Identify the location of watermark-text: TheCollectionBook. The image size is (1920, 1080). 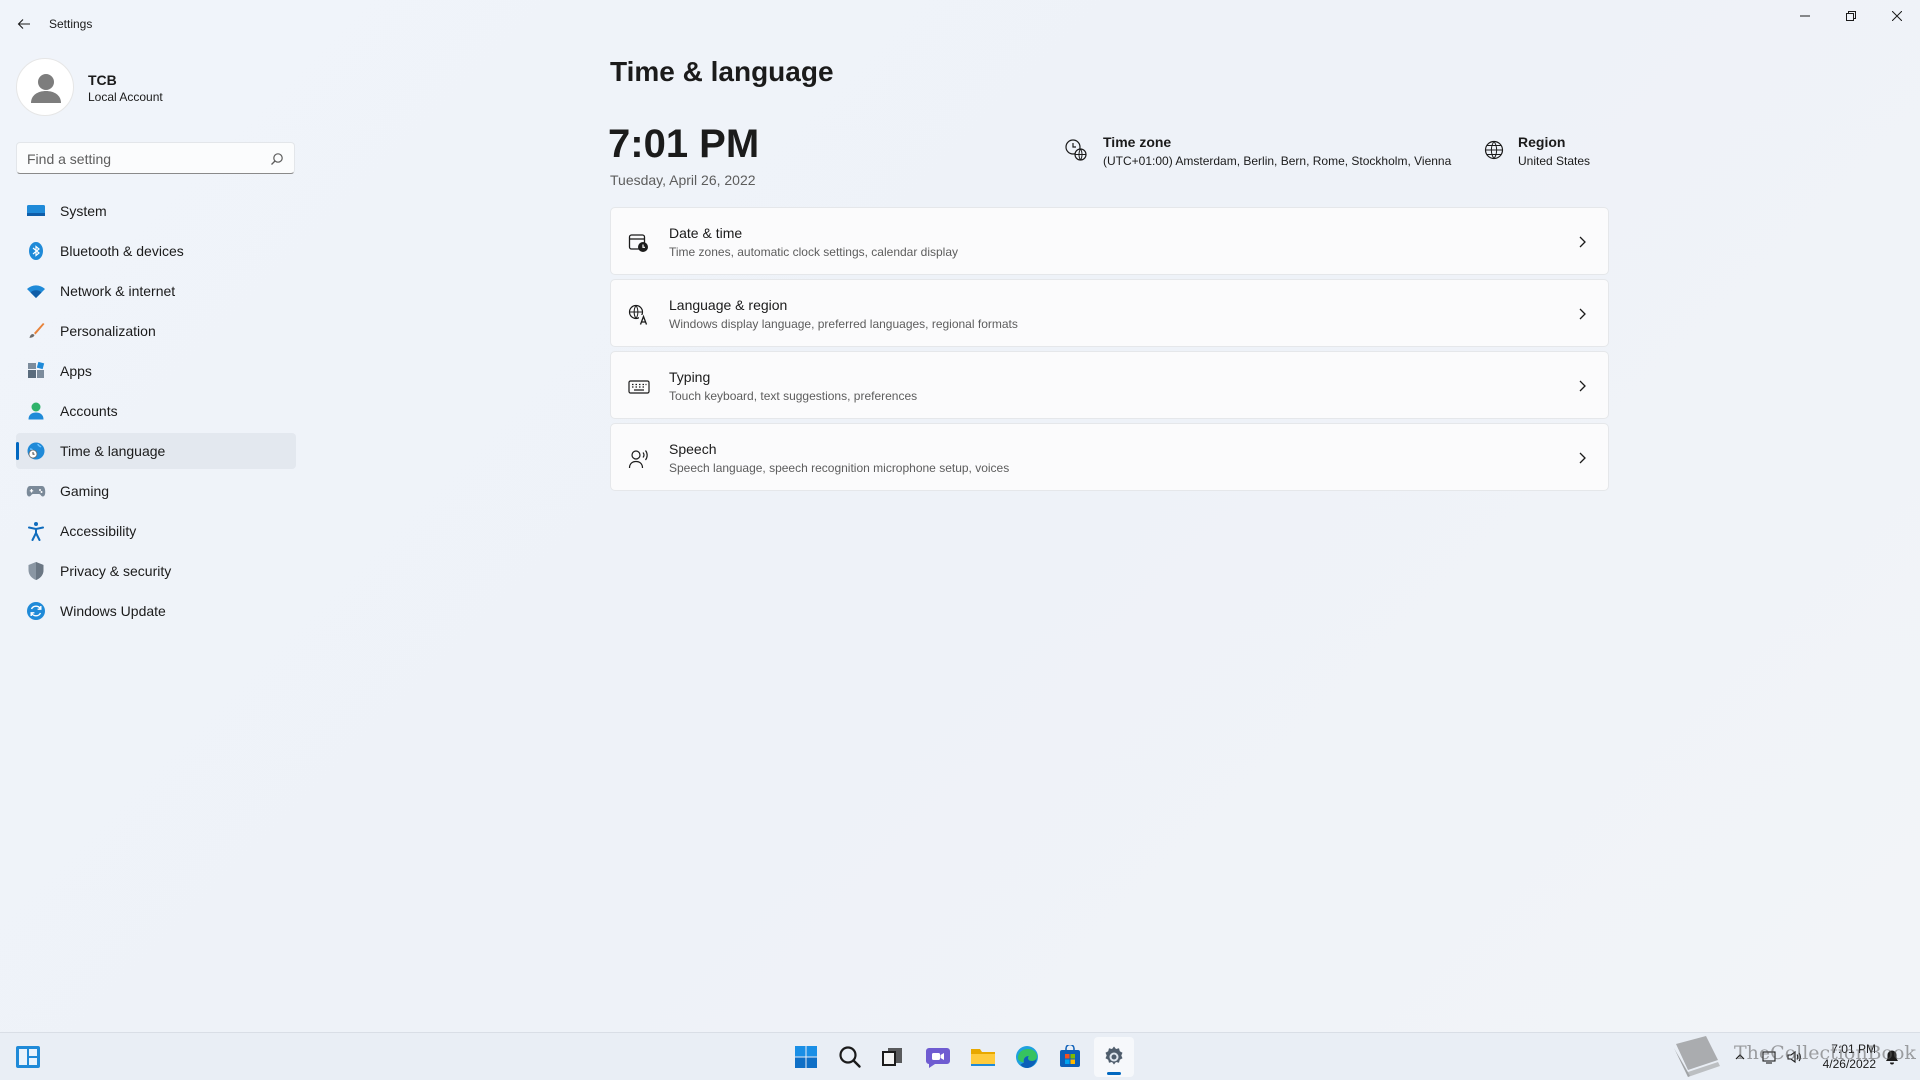
(1825, 1053).